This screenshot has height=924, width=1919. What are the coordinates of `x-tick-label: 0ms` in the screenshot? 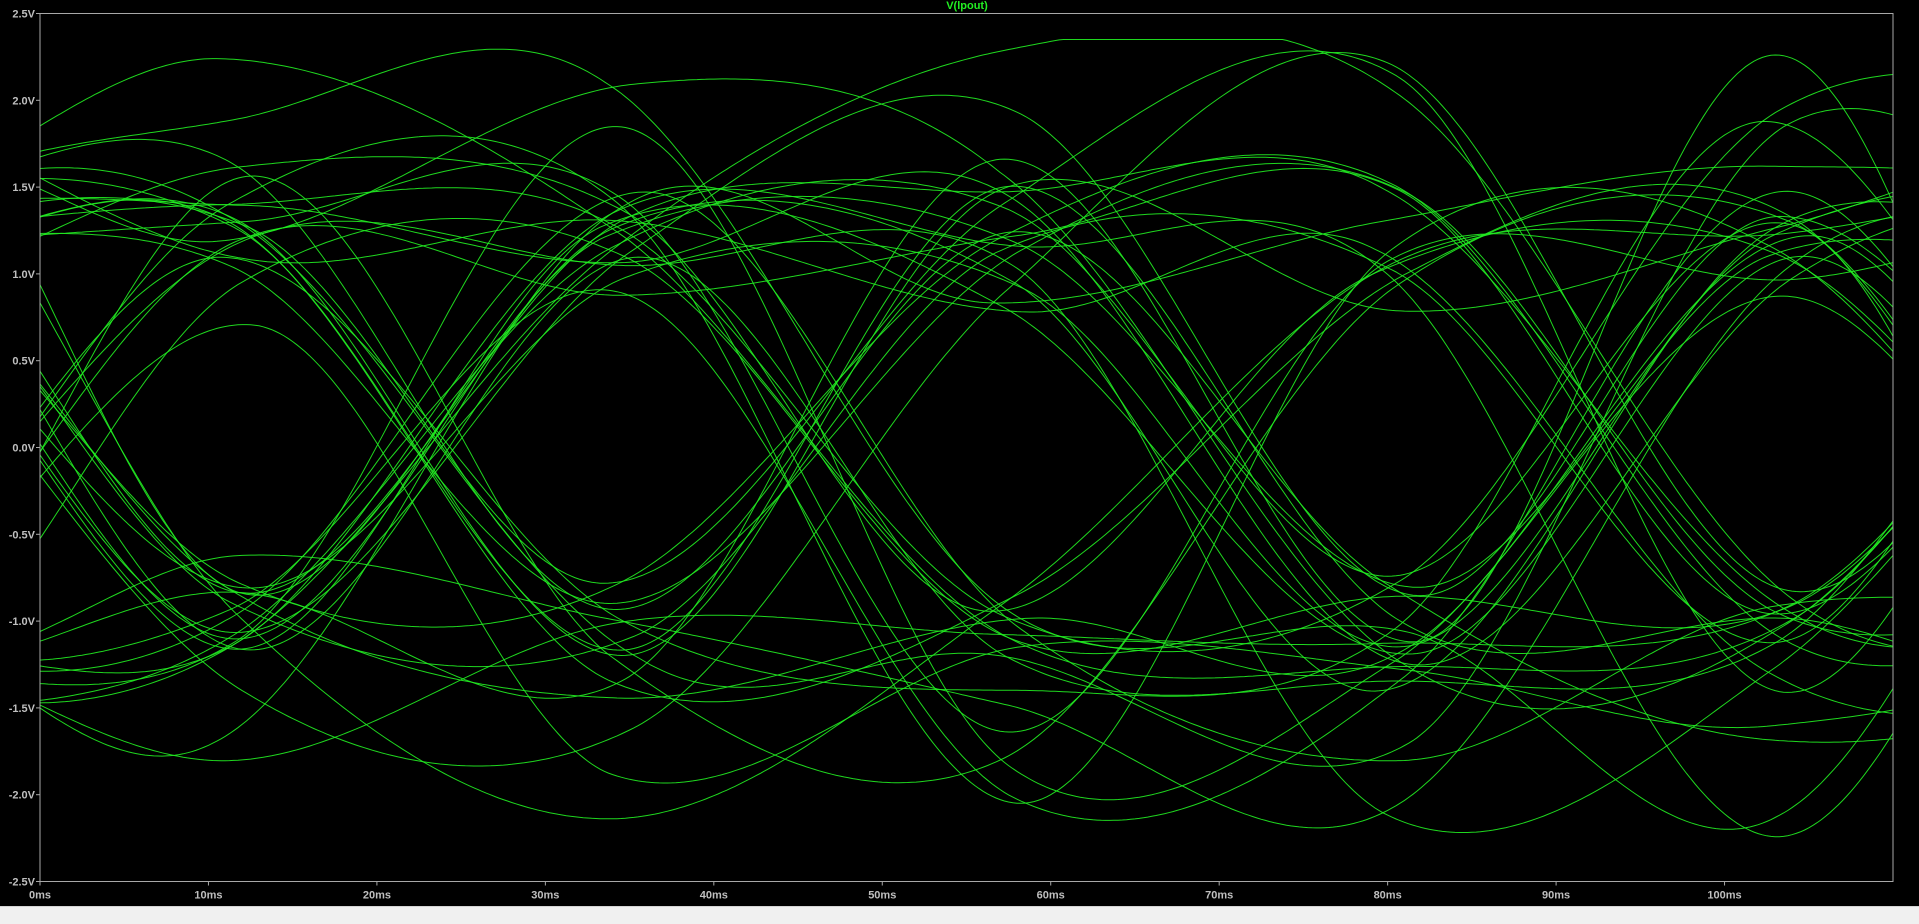 It's located at (40, 896).